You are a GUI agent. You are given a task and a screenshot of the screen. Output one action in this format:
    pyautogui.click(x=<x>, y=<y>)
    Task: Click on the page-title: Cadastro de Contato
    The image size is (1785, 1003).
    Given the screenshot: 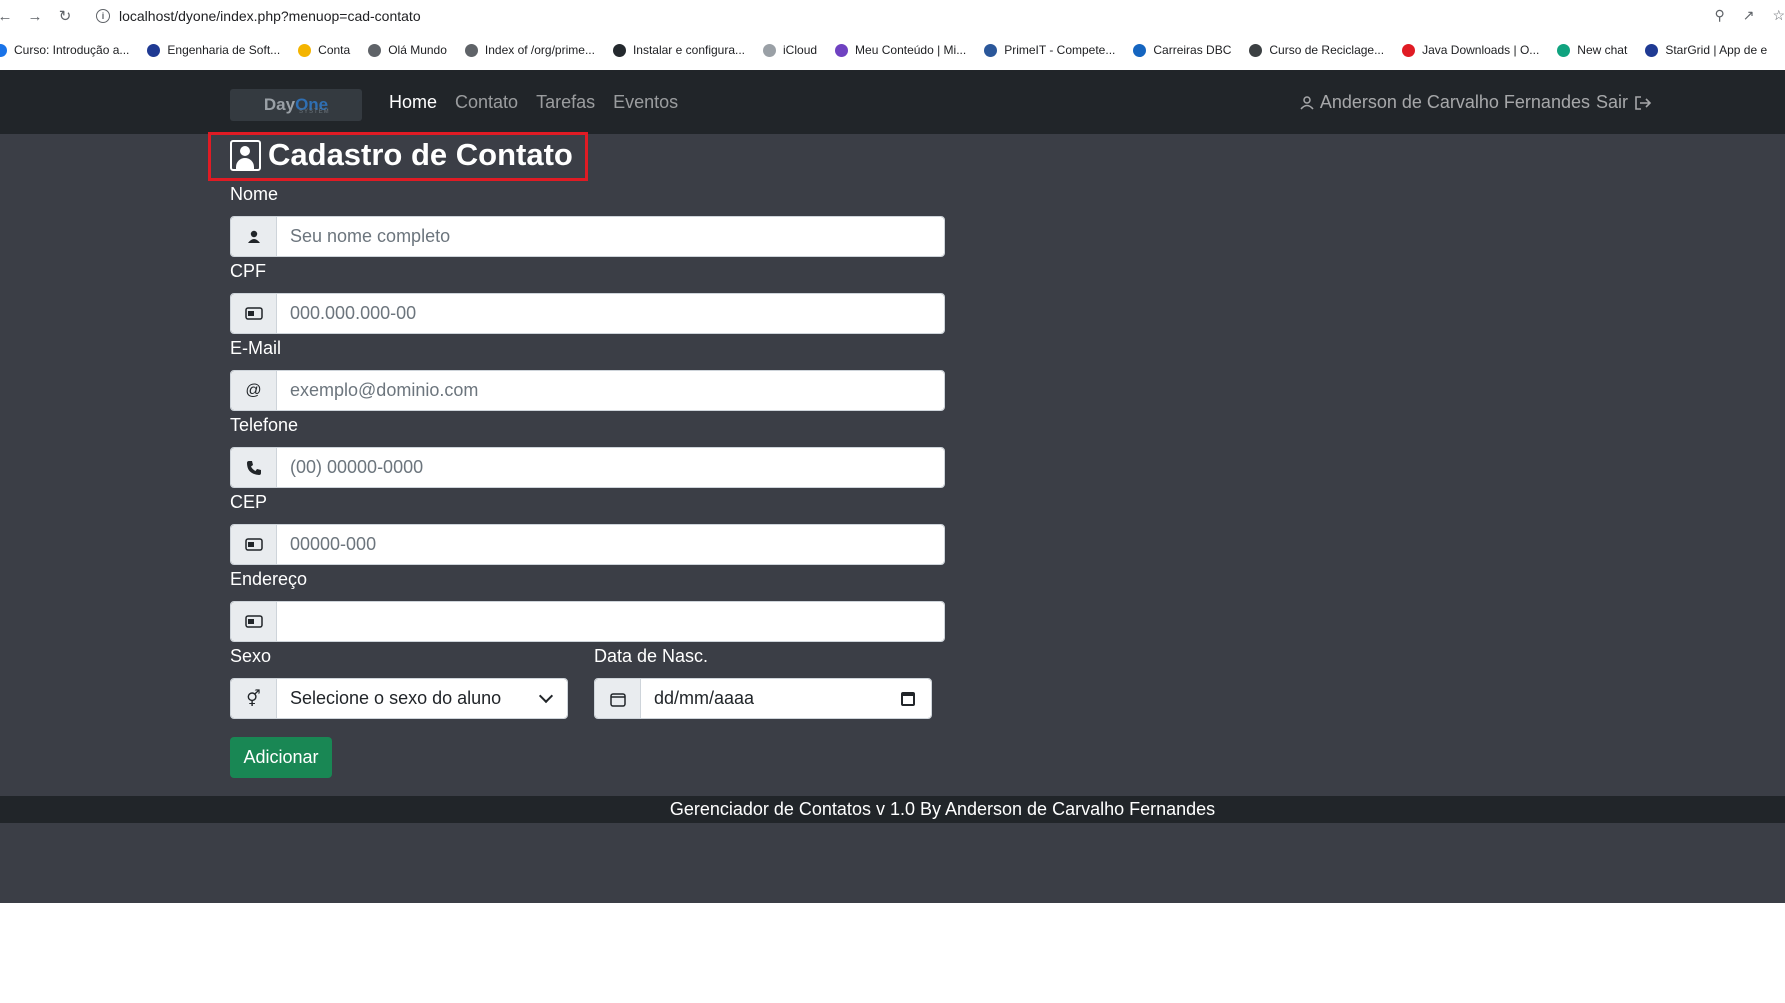 What is the action you would take?
    pyautogui.click(x=401, y=155)
    